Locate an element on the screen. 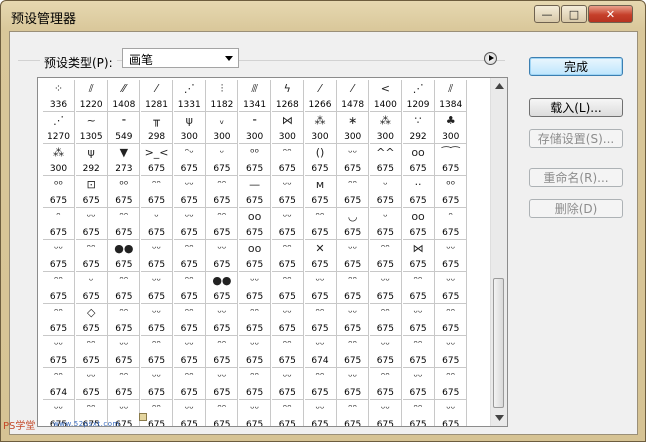 The image size is (646, 442). brush-preset-item: ⁄ 1281 is located at coordinates (157, 96).